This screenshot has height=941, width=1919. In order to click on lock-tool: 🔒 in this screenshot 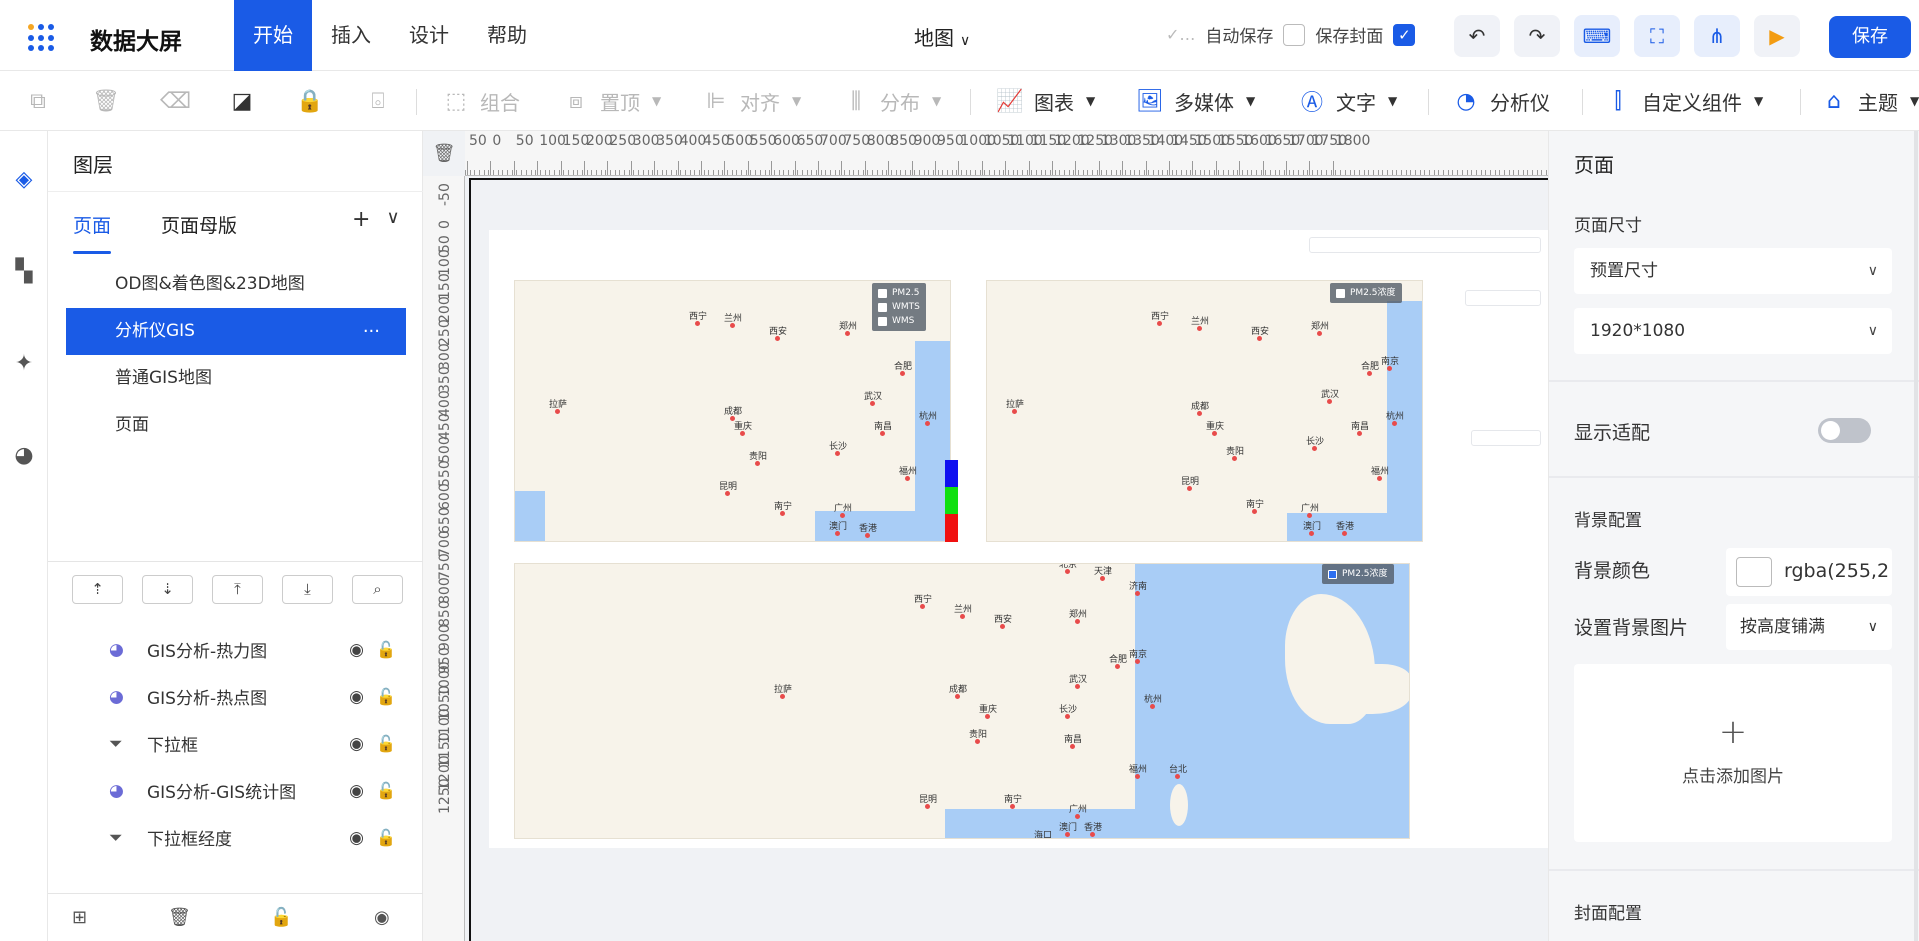, I will do `click(310, 101)`.